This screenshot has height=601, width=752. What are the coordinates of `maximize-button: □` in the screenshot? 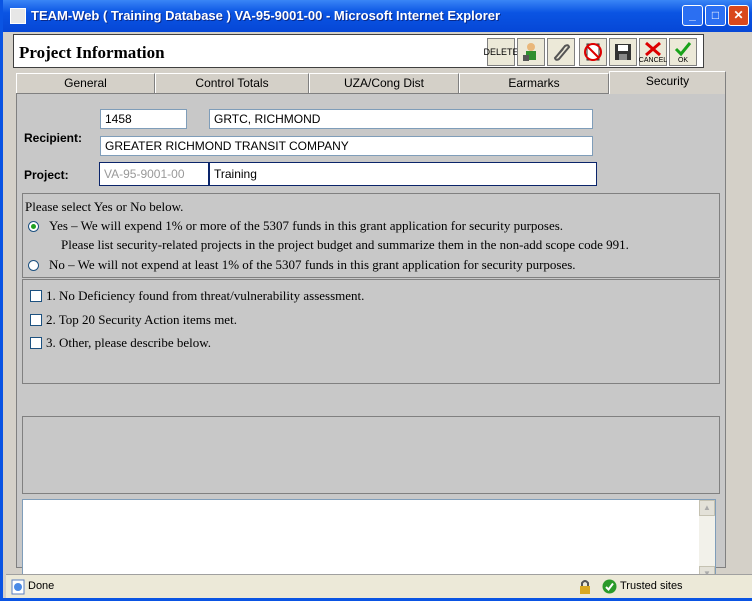 It's located at (715, 15).